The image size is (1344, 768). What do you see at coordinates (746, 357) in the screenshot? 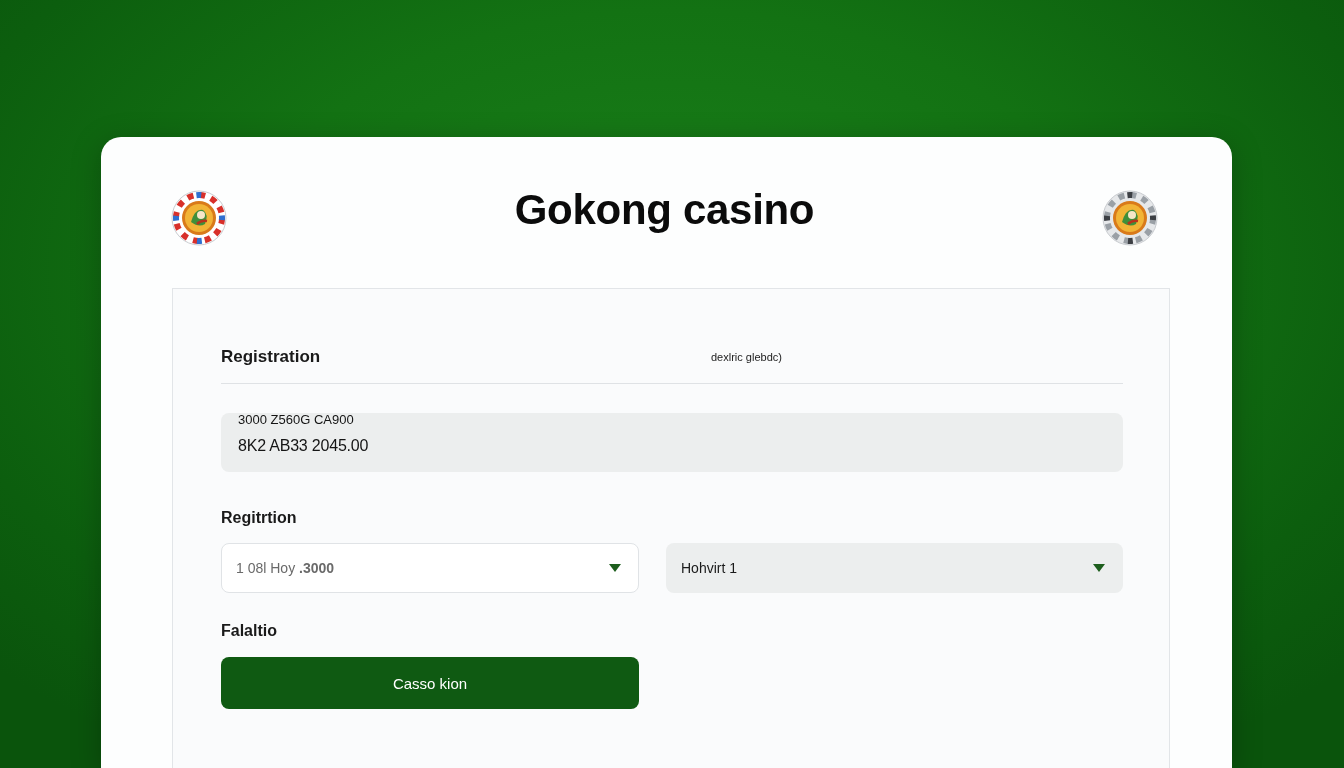
I see `form-note: dexlric glebdc)` at bounding box center [746, 357].